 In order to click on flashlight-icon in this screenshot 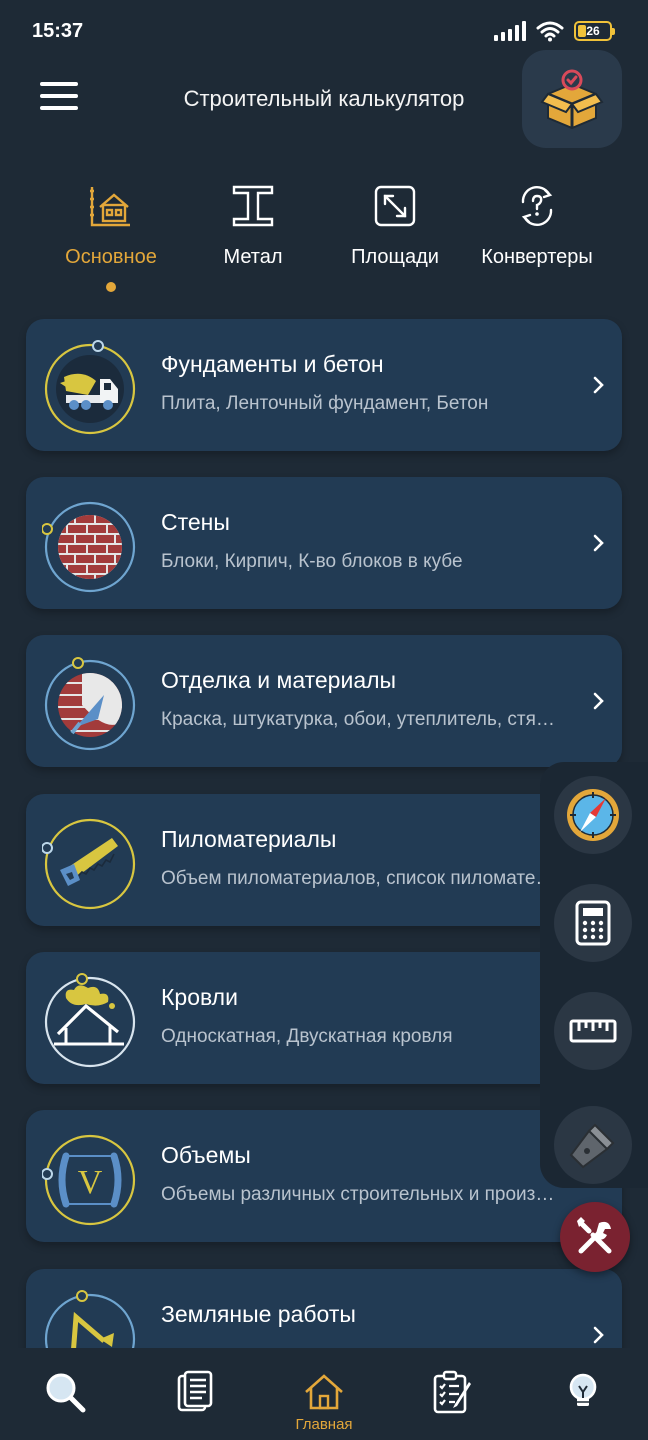, I will do `click(592, 1146)`.